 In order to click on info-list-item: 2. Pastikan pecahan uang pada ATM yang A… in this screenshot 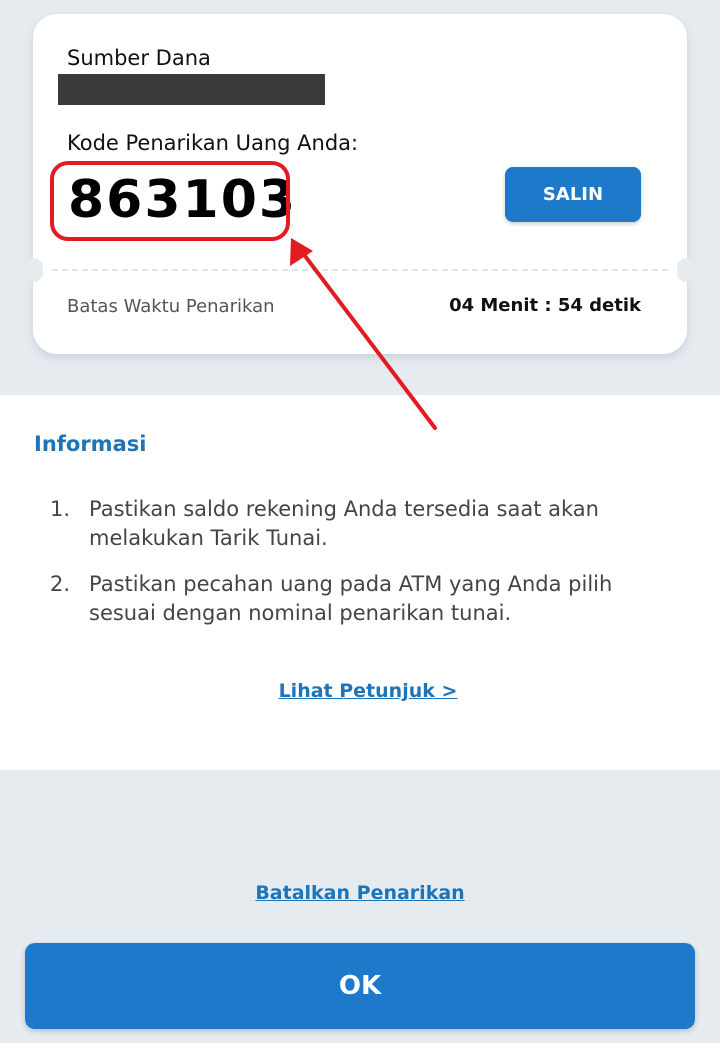, I will do `click(360, 599)`.